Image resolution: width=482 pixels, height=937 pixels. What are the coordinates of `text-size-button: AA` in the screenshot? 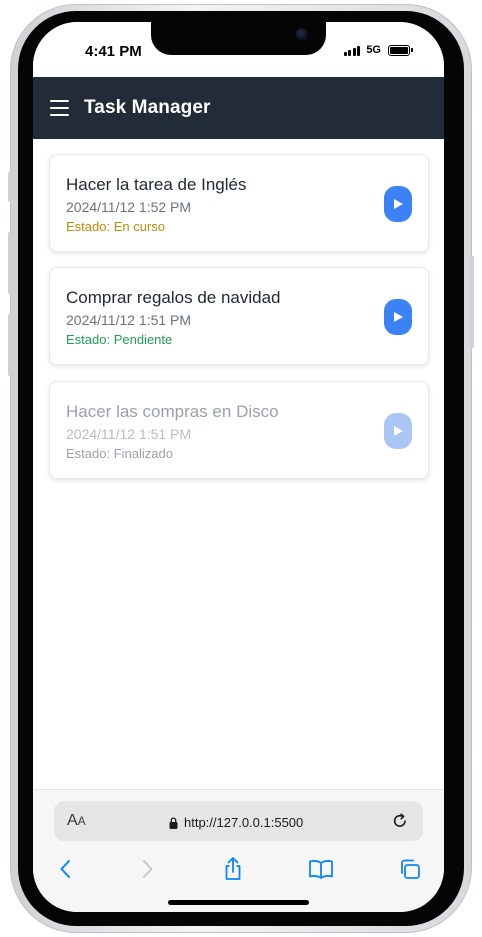 It's located at (76, 821).